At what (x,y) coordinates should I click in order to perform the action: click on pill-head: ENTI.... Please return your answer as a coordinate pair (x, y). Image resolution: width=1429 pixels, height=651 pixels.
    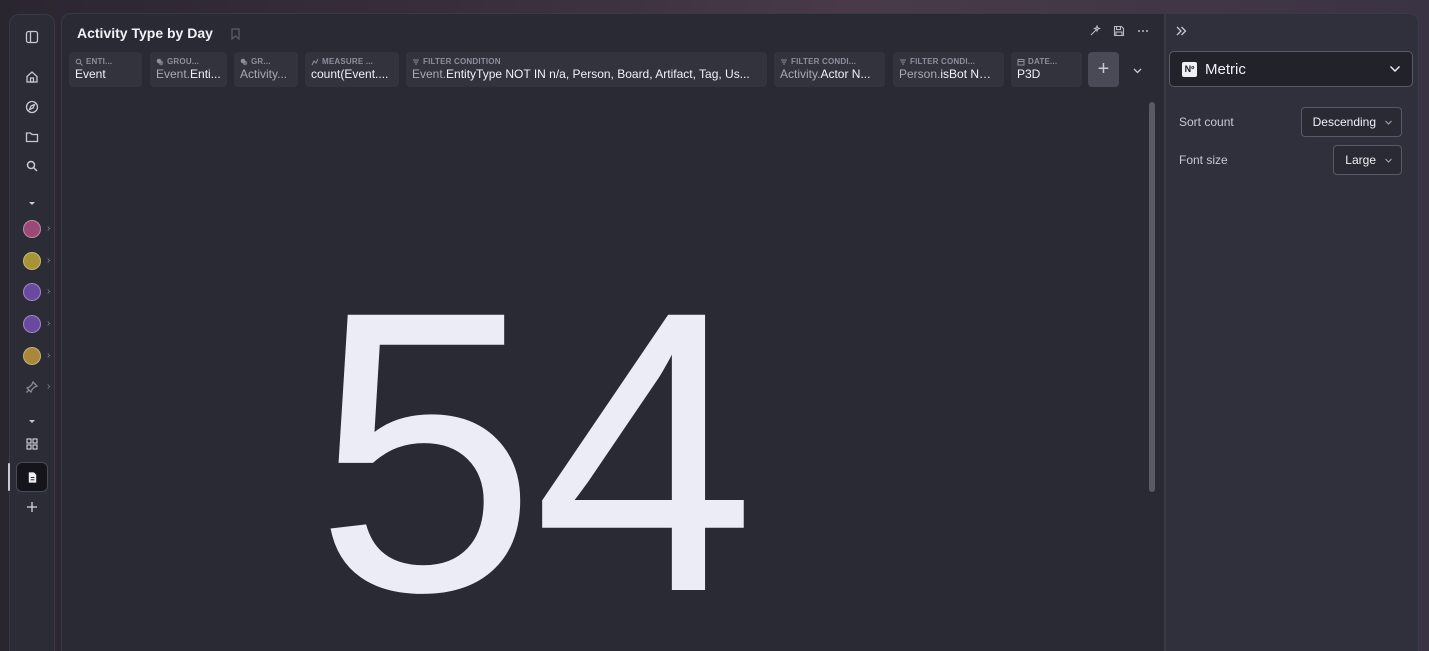
    Looking at the image, I should click on (99, 61).